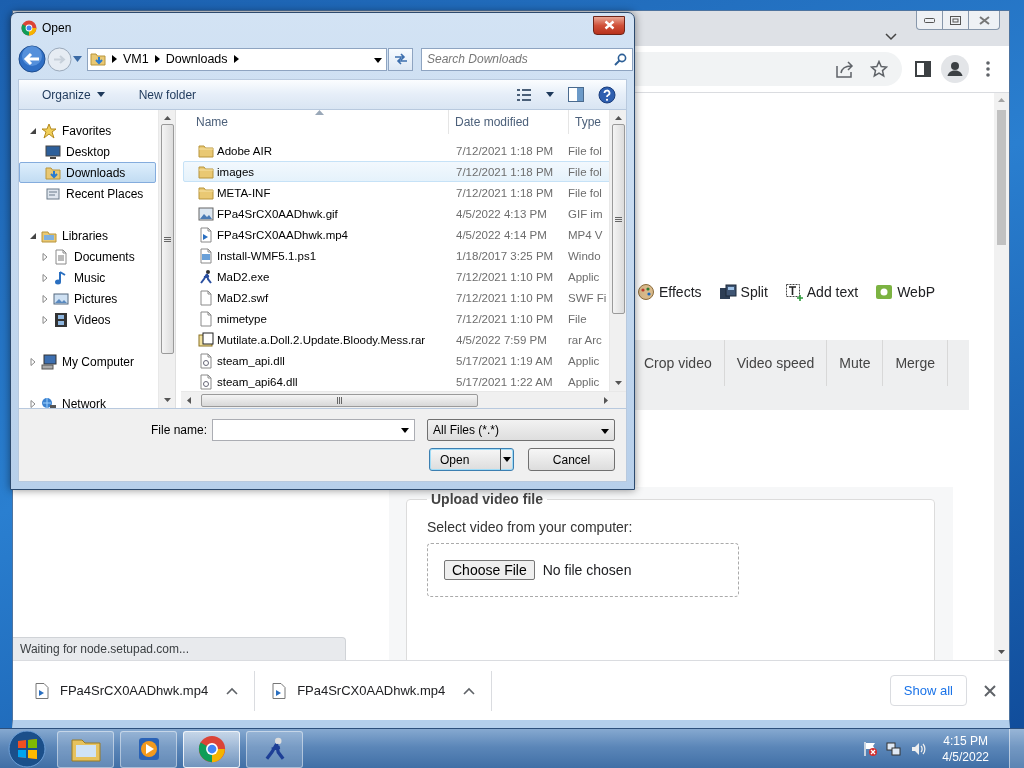  I want to click on cancel-button: Cancel, so click(571, 459).